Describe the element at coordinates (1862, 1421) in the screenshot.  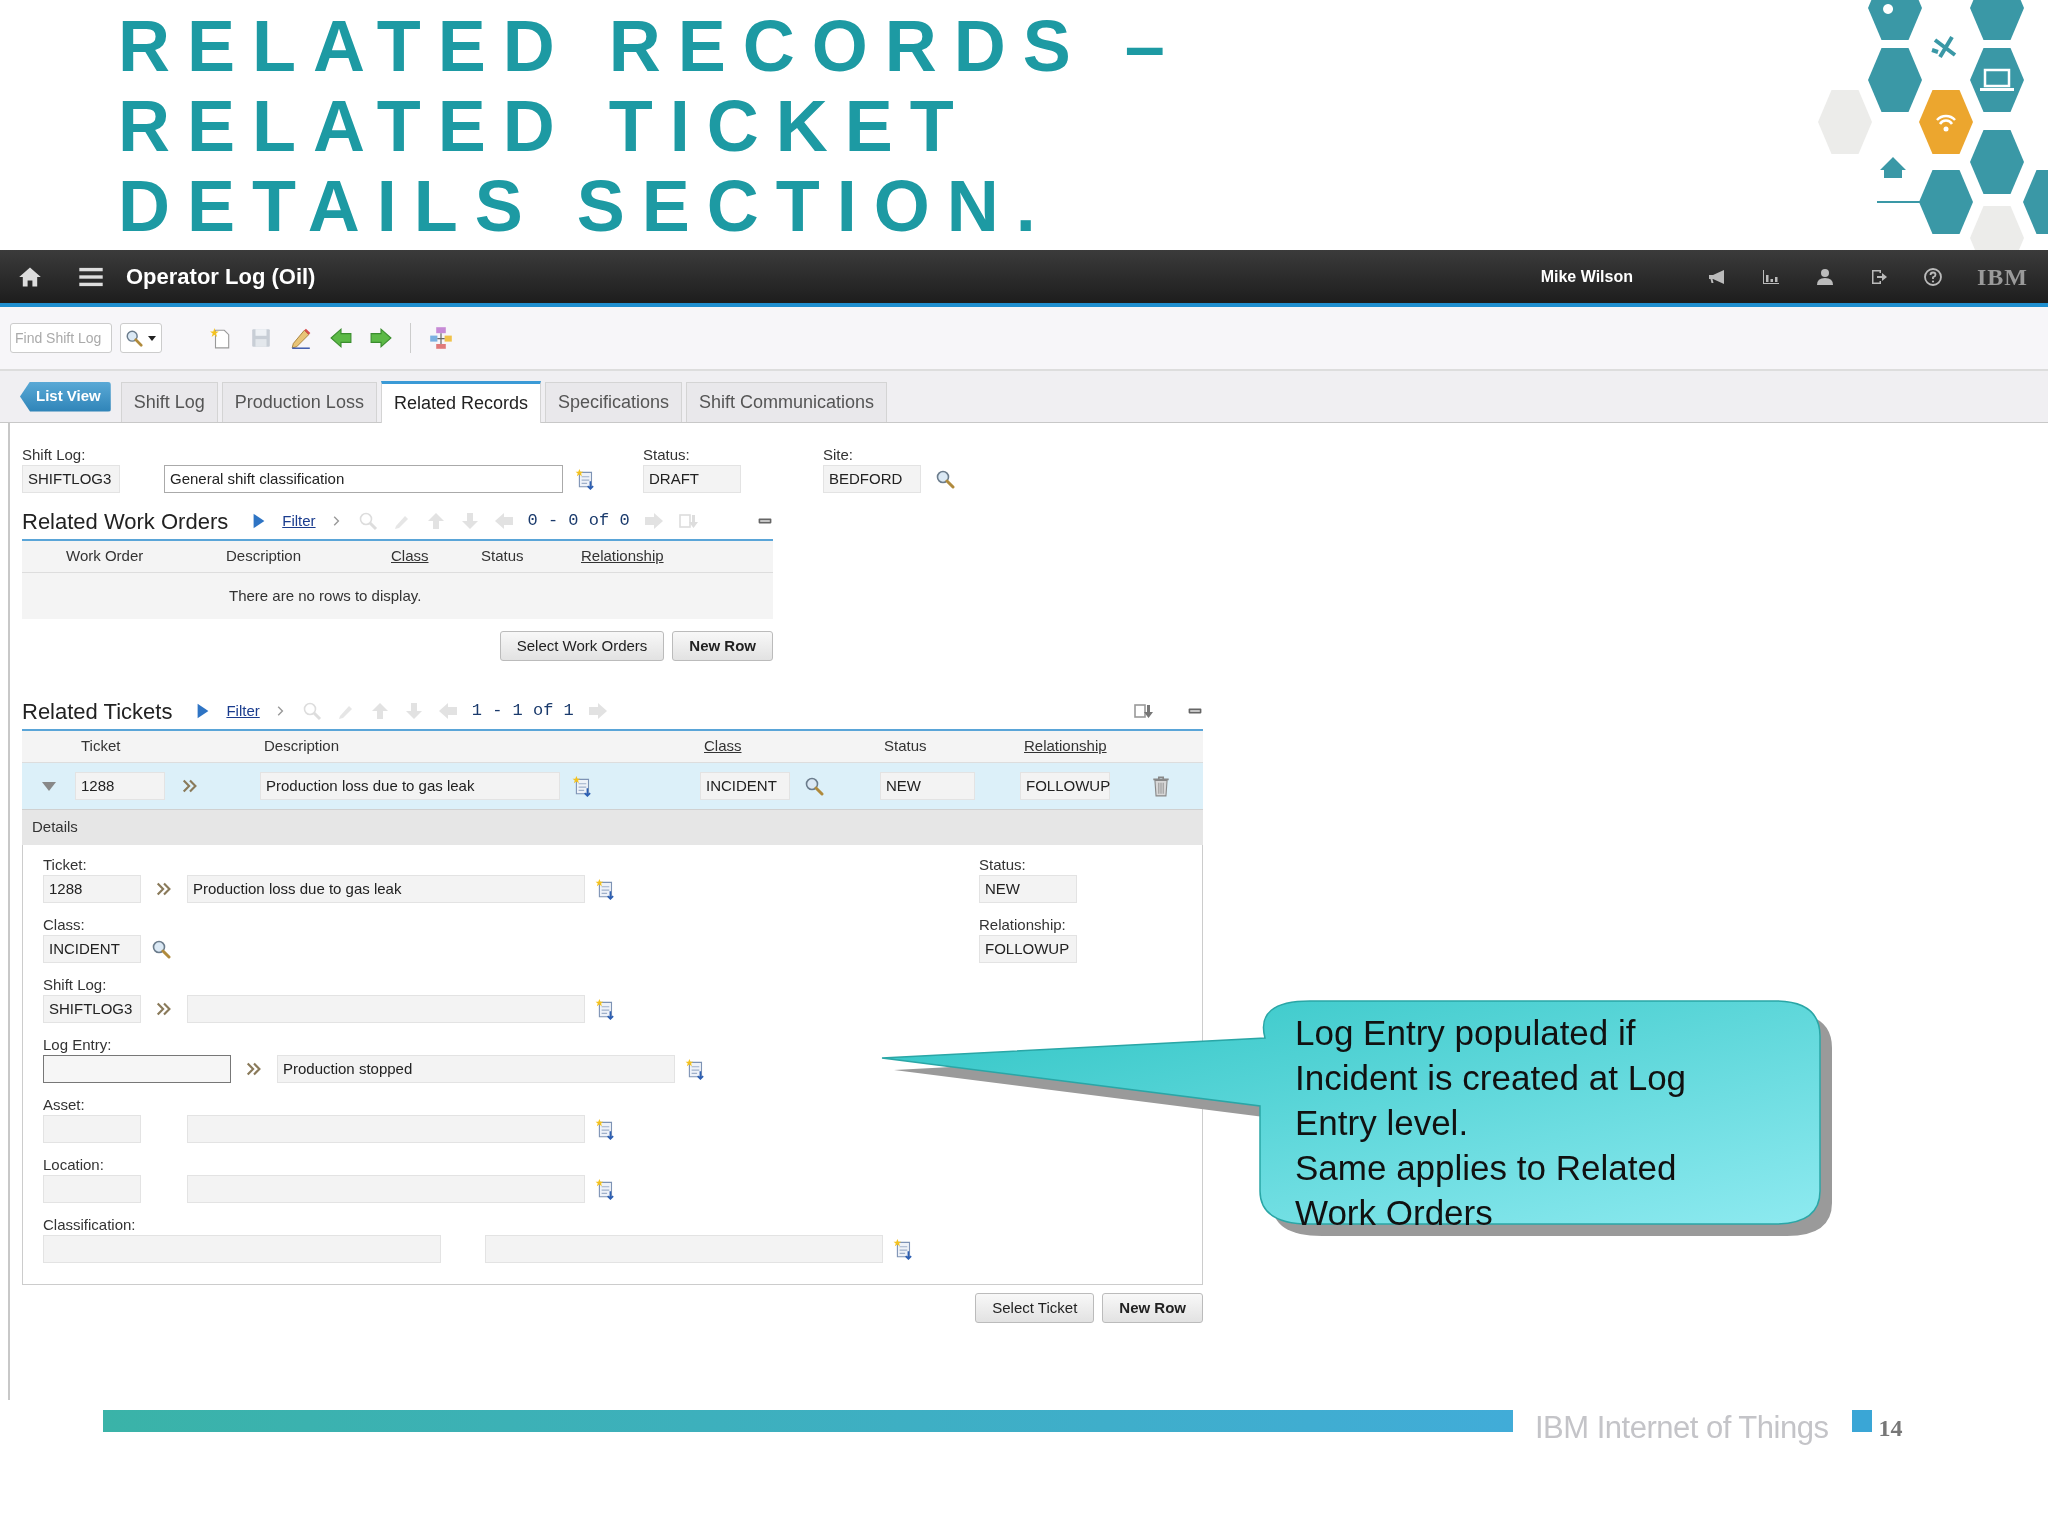
I see `footer-square` at that location.